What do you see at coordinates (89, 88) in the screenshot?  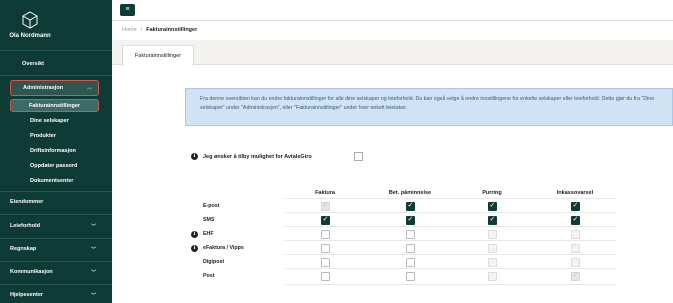 I see `chevron-up-icon: ︿` at bounding box center [89, 88].